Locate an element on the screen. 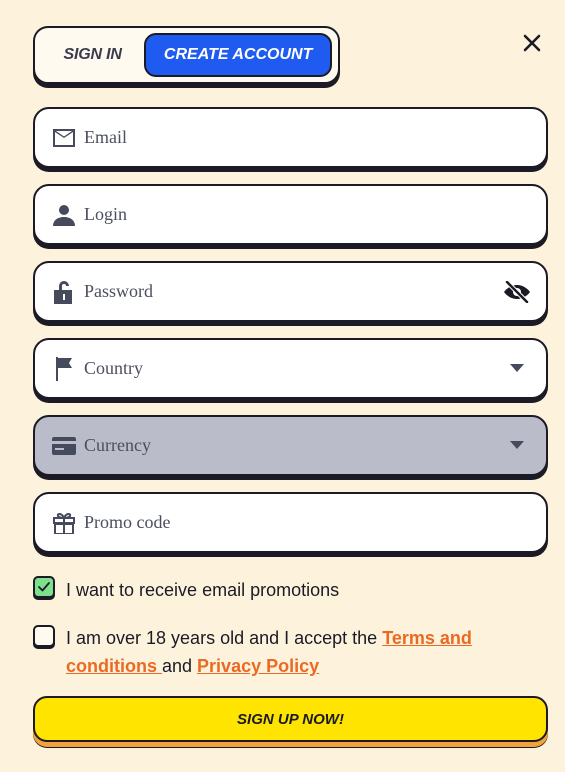 This screenshot has width=565, height=772. close-button is located at coordinates (532, 43).